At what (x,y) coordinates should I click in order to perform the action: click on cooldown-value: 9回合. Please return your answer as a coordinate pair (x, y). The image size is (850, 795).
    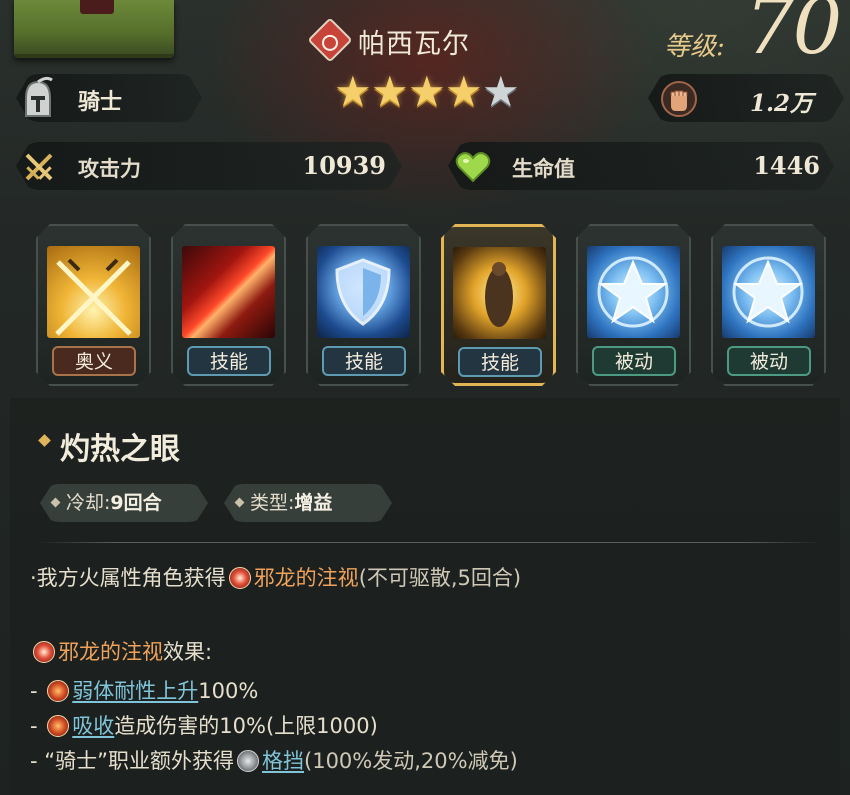
    Looking at the image, I should click on (136, 503).